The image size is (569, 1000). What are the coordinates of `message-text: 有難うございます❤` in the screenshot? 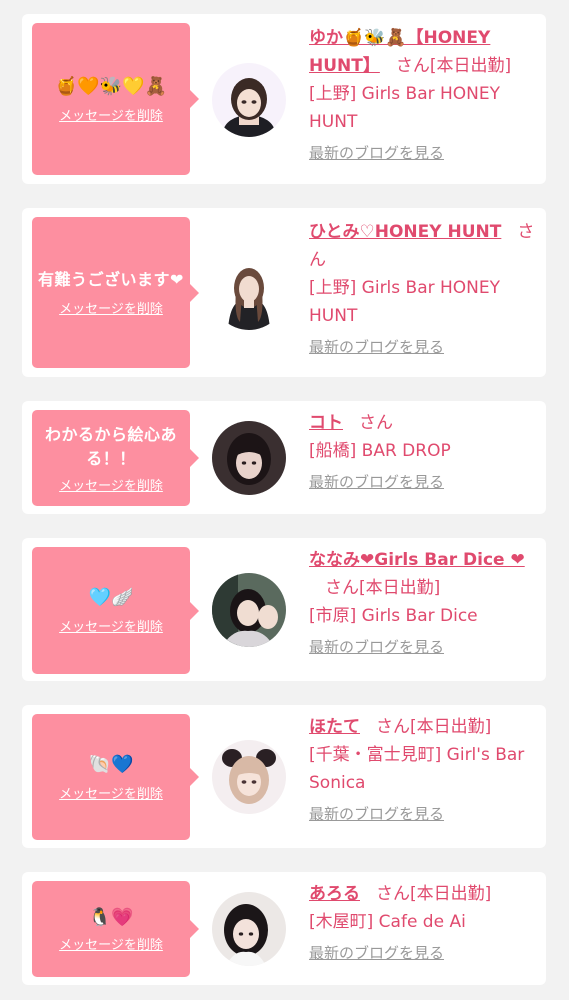 It's located at (111, 279).